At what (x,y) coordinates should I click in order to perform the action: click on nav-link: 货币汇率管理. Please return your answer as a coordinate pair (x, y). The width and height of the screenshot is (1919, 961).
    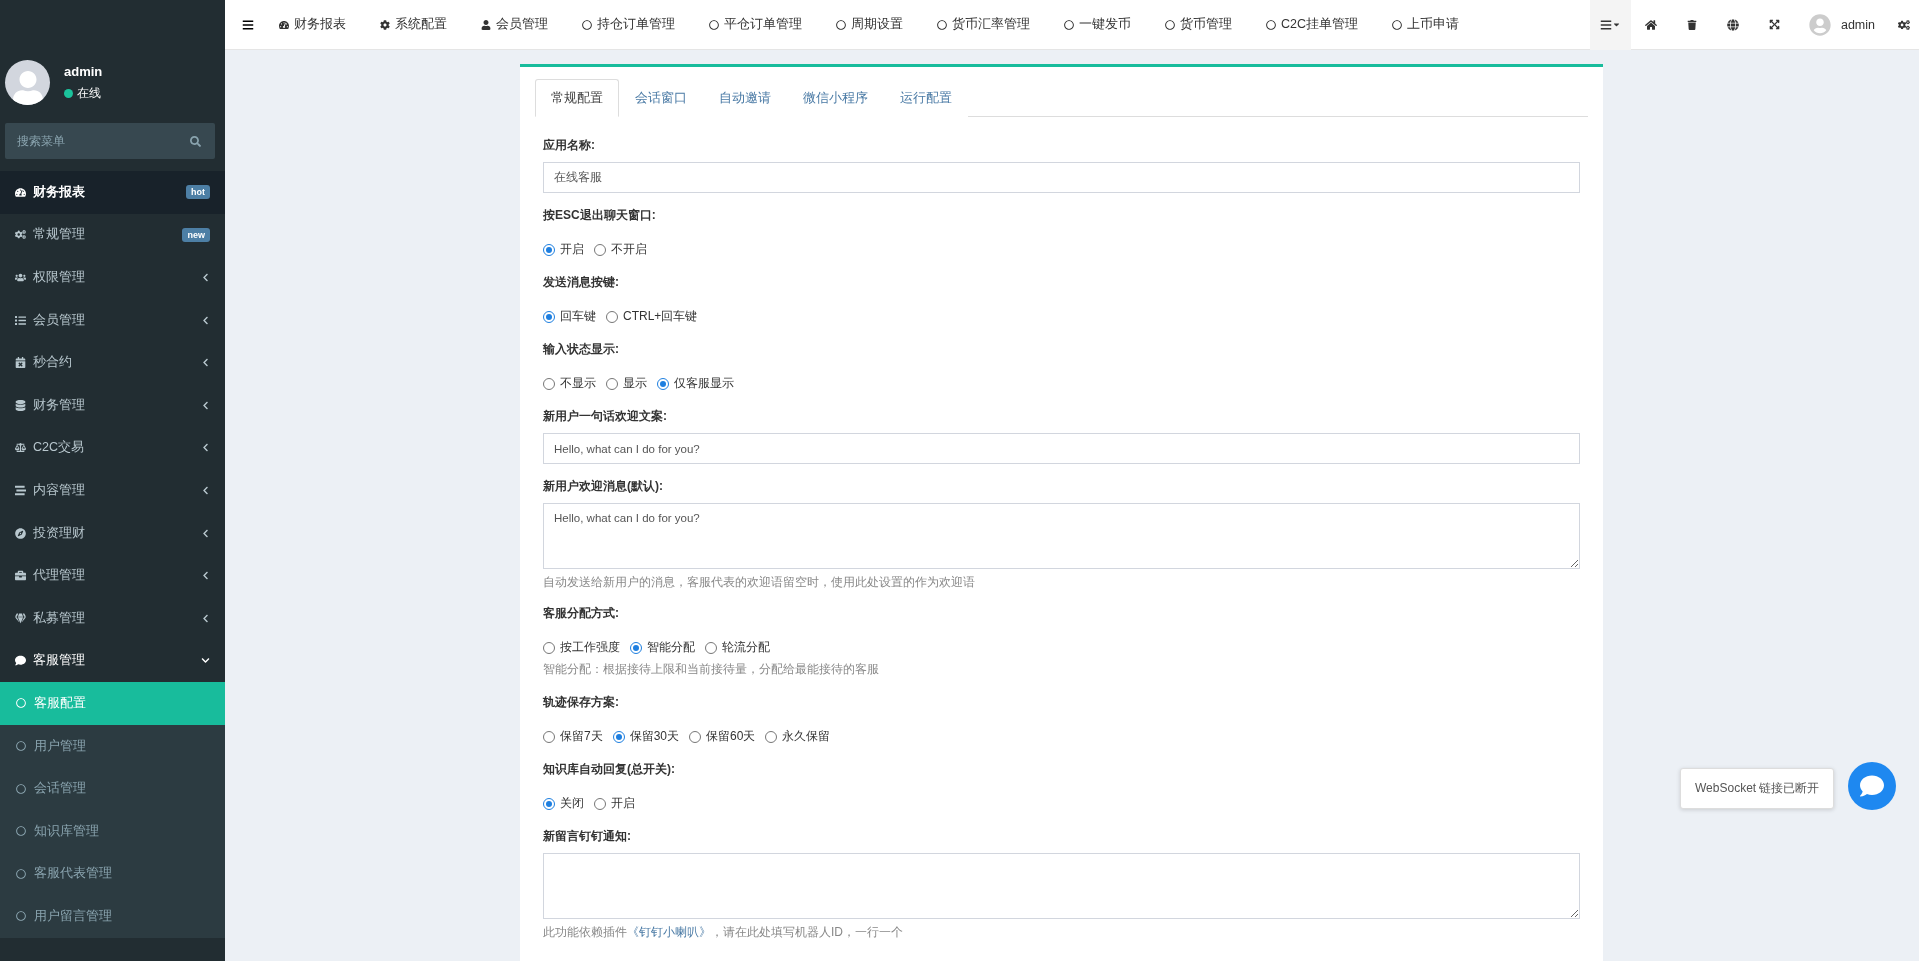
    Looking at the image, I should click on (983, 24).